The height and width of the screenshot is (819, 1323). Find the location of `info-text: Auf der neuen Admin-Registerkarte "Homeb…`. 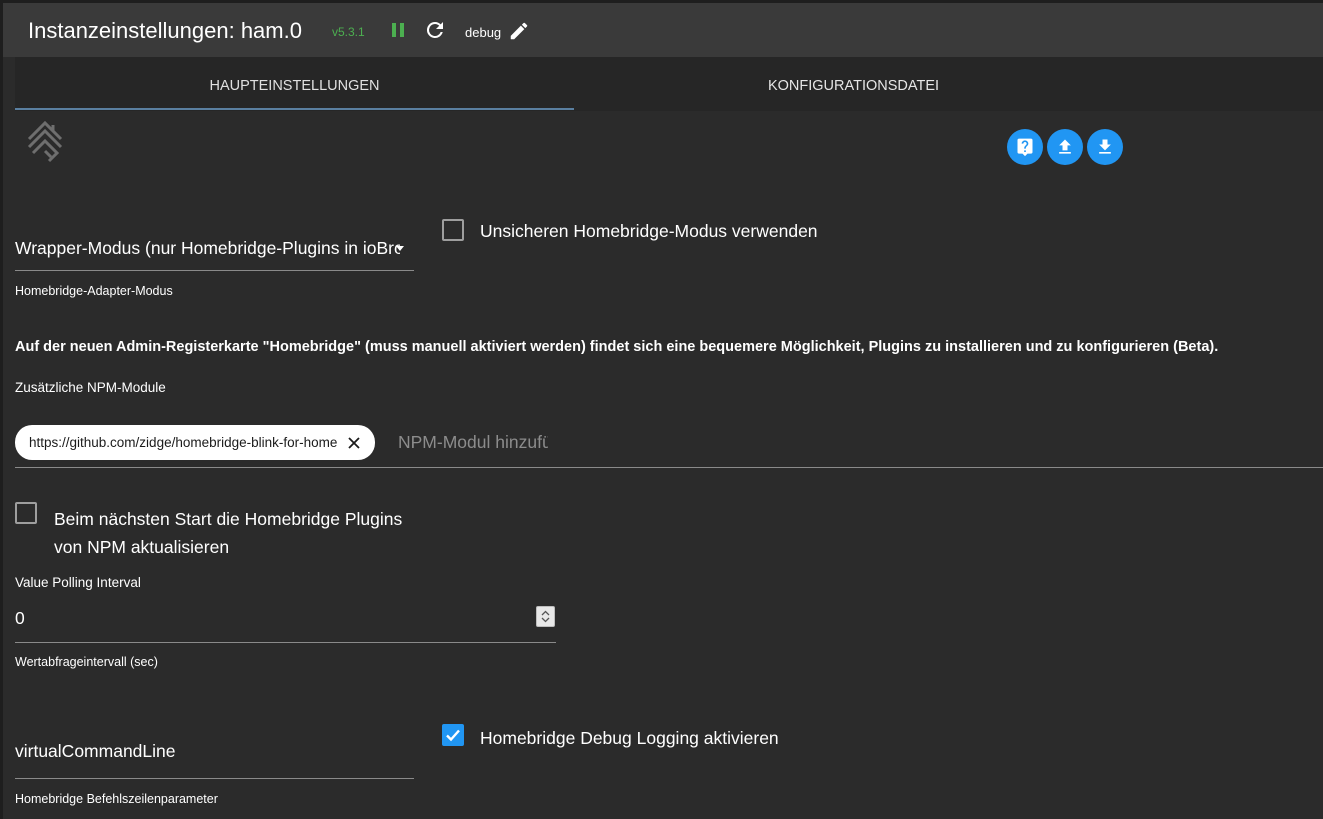

info-text: Auf der neuen Admin-Registerkarte "Homeb… is located at coordinates (617, 347).